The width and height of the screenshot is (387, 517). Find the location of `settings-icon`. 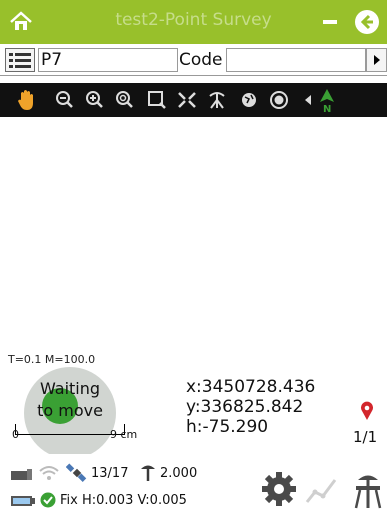

settings-icon is located at coordinates (279, 491).